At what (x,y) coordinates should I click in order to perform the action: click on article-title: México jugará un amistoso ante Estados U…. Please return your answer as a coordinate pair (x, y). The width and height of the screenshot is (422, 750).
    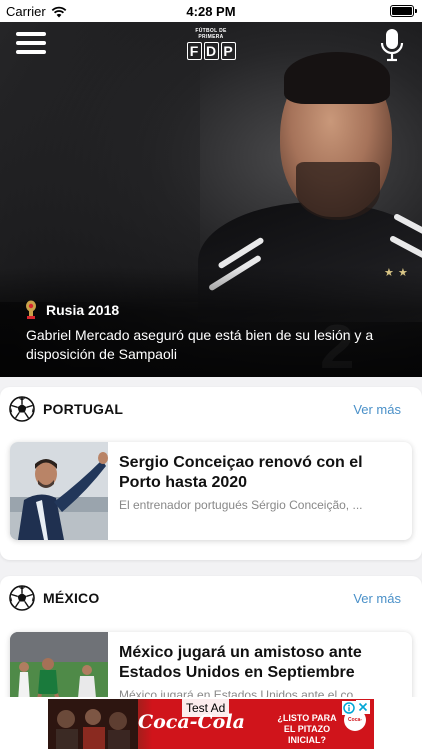
    Looking at the image, I should click on (240, 662).